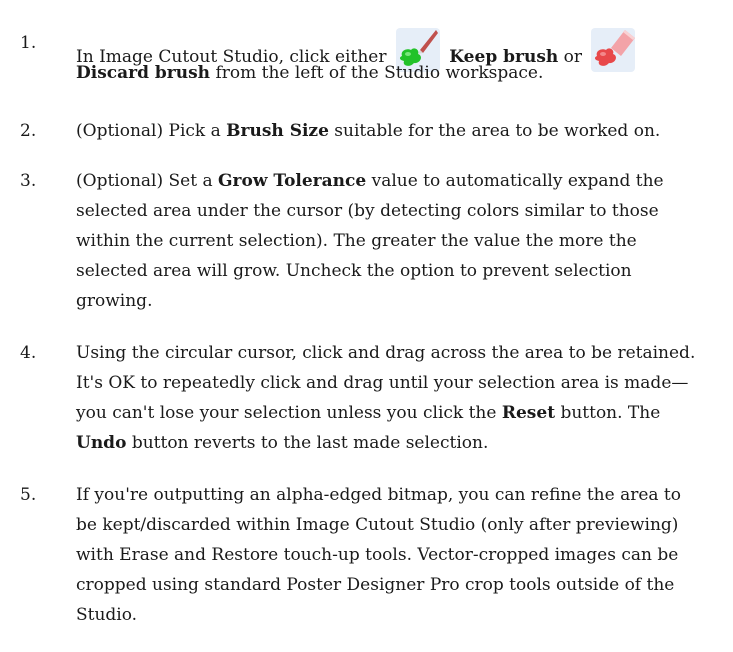  What do you see at coordinates (28, 181) in the screenshot?
I see `step-number: 3.` at bounding box center [28, 181].